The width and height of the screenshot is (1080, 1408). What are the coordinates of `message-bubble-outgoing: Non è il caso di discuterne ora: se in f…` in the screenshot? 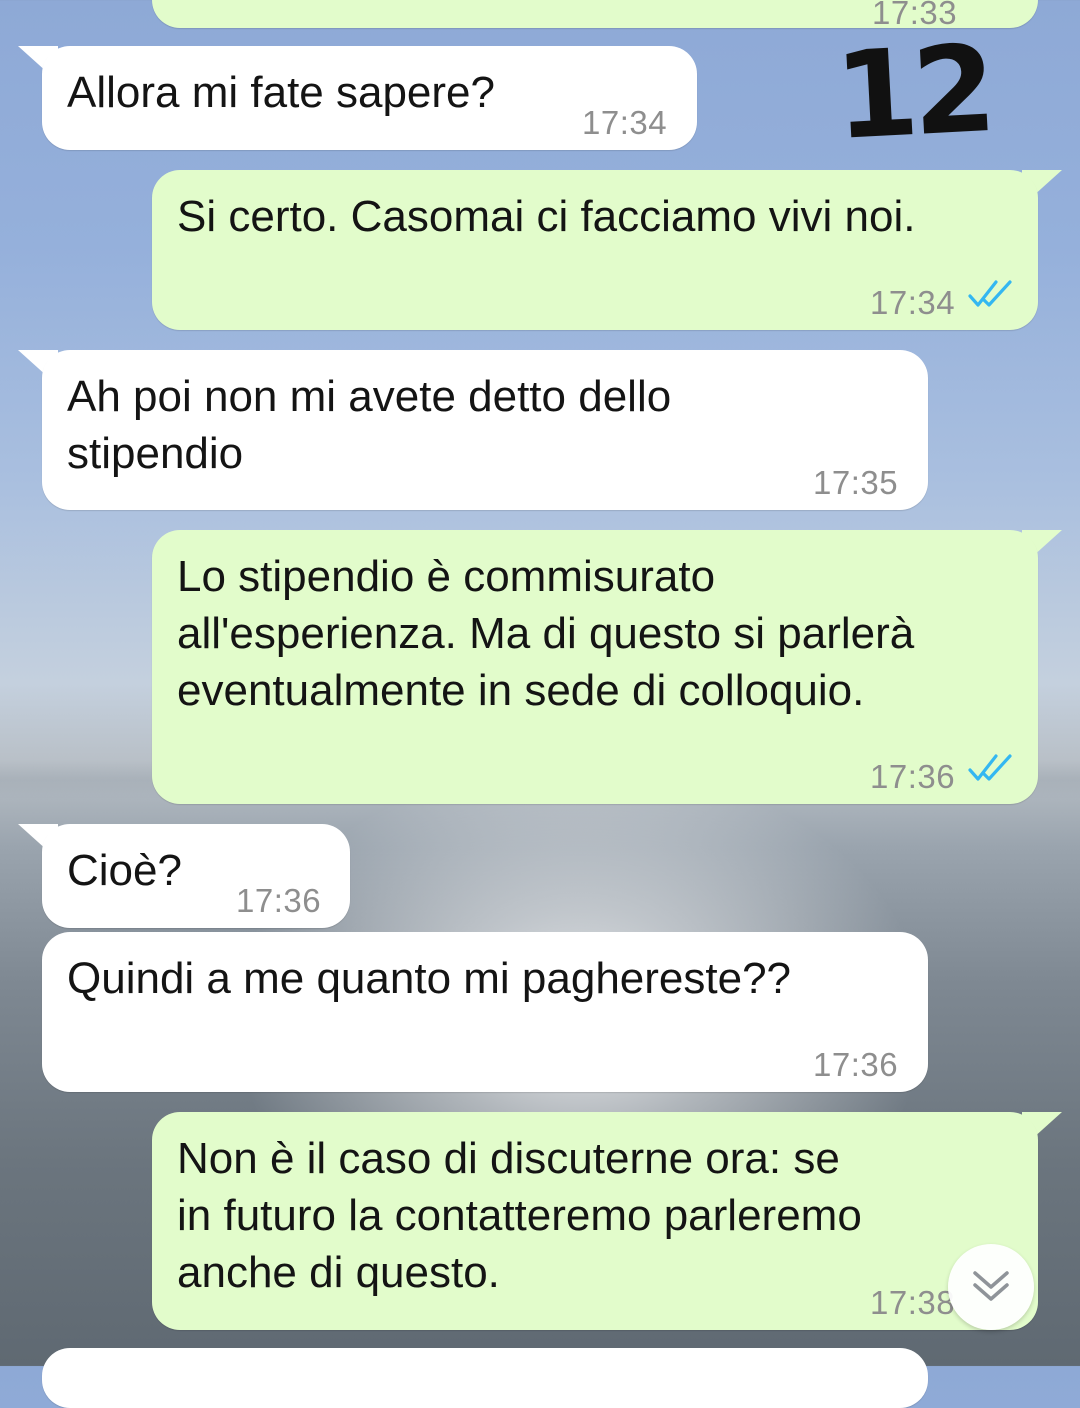 It's located at (595, 1221).